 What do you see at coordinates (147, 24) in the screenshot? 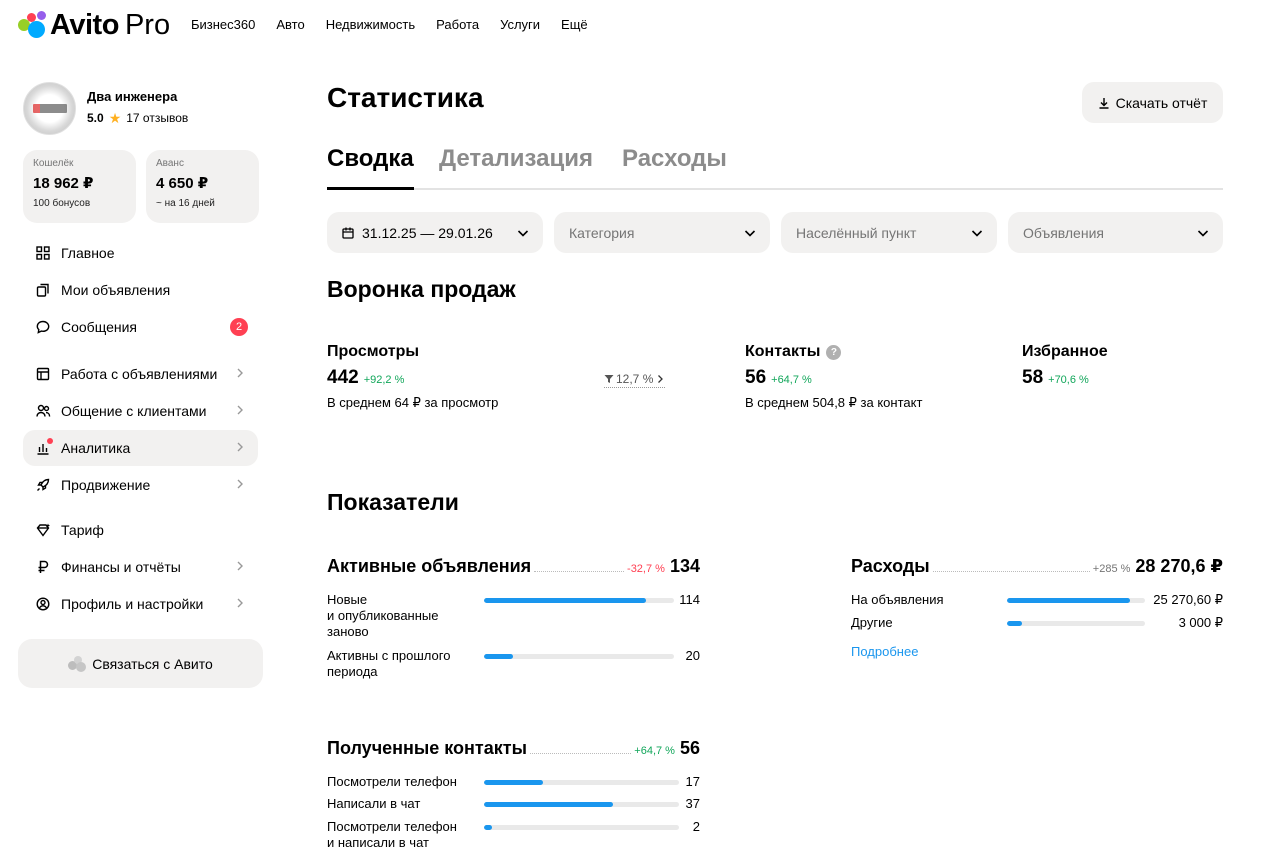
I see `logo-suffix: Pro` at bounding box center [147, 24].